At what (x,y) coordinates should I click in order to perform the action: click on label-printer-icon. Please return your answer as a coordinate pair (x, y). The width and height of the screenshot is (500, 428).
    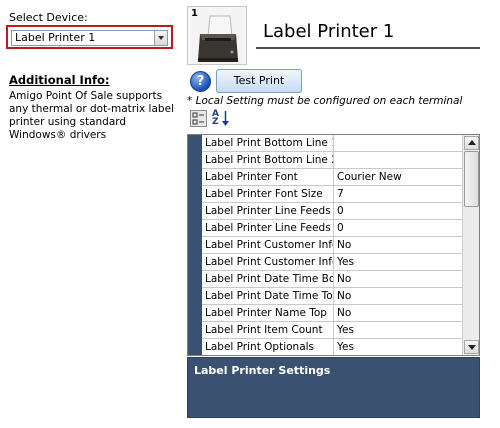
    Looking at the image, I should click on (218, 38).